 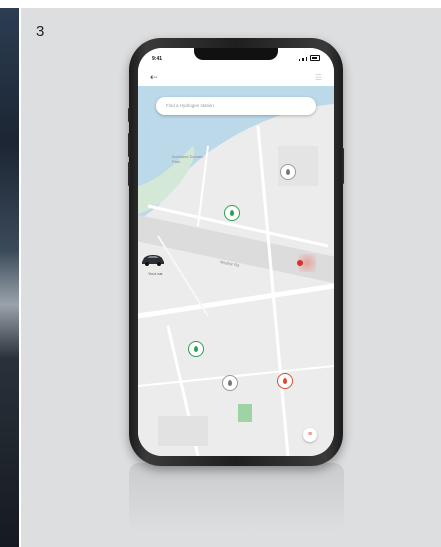 I want to click on status-time: 9:41, so click(x=157, y=59).